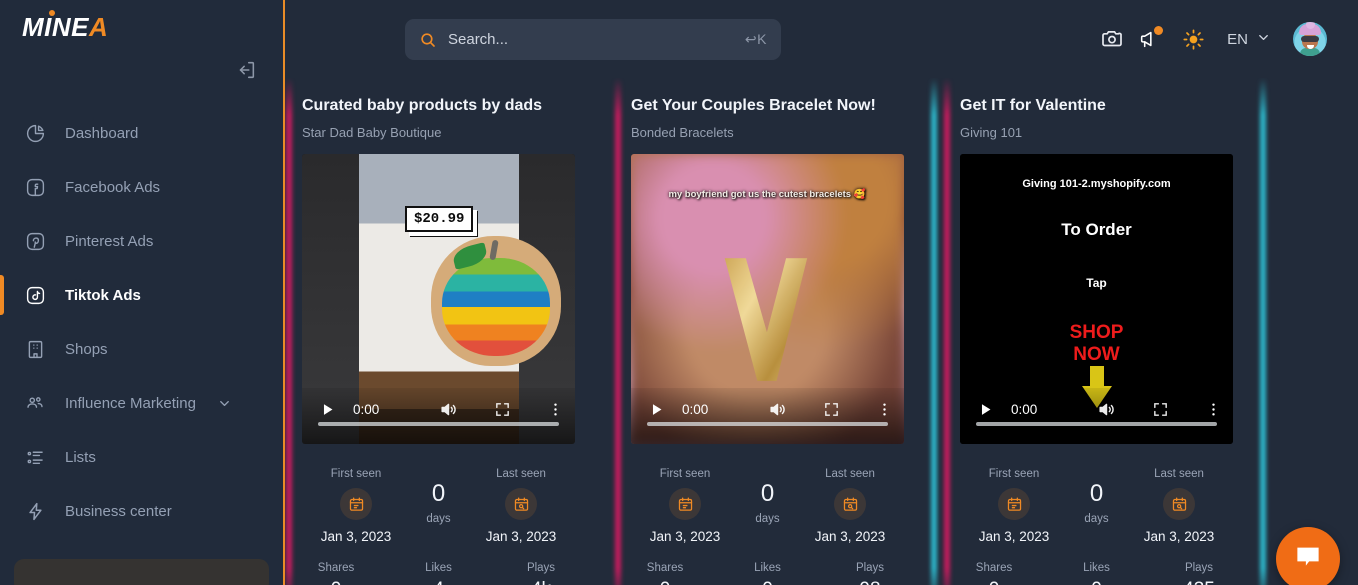 The height and width of the screenshot is (585, 1358). Describe the element at coordinates (1096, 344) in the screenshot. I see `video-cta-text: SHOP NOW` at that location.